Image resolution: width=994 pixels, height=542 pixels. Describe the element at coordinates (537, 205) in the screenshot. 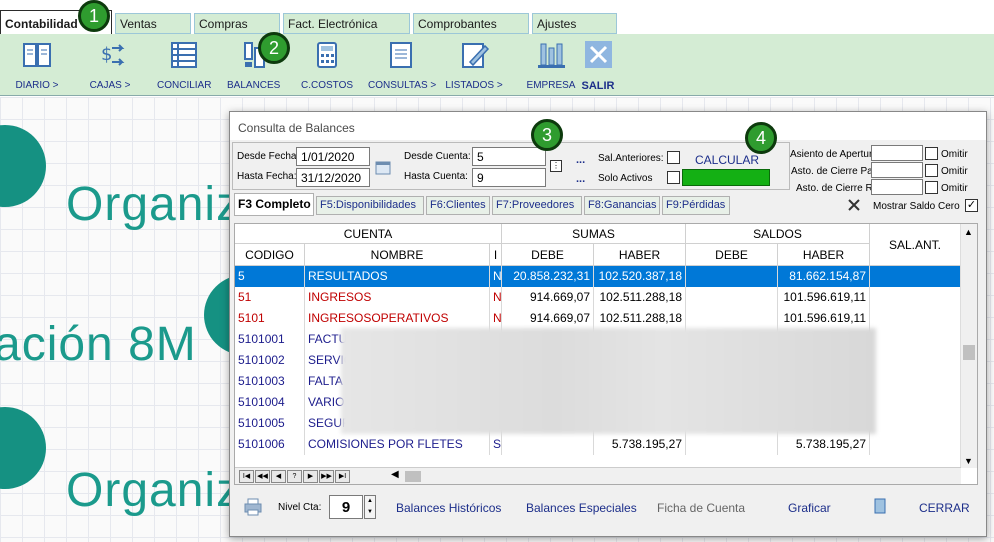

I see `tab-f7-proveedores: F7:Proveedores` at that location.